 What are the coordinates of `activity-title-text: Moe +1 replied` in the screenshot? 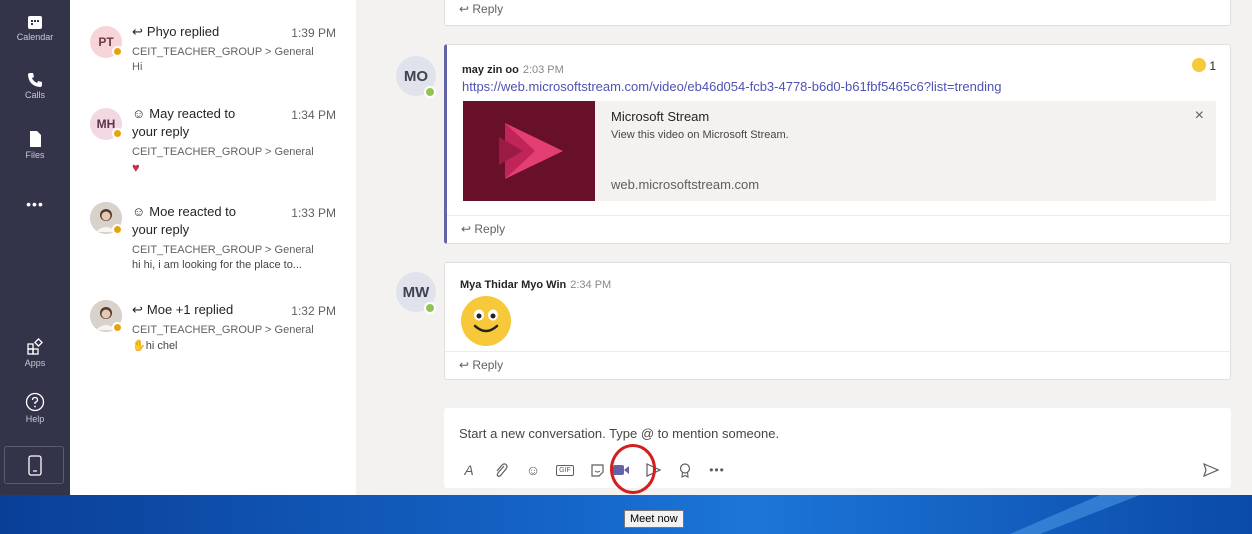 It's located at (190, 309).